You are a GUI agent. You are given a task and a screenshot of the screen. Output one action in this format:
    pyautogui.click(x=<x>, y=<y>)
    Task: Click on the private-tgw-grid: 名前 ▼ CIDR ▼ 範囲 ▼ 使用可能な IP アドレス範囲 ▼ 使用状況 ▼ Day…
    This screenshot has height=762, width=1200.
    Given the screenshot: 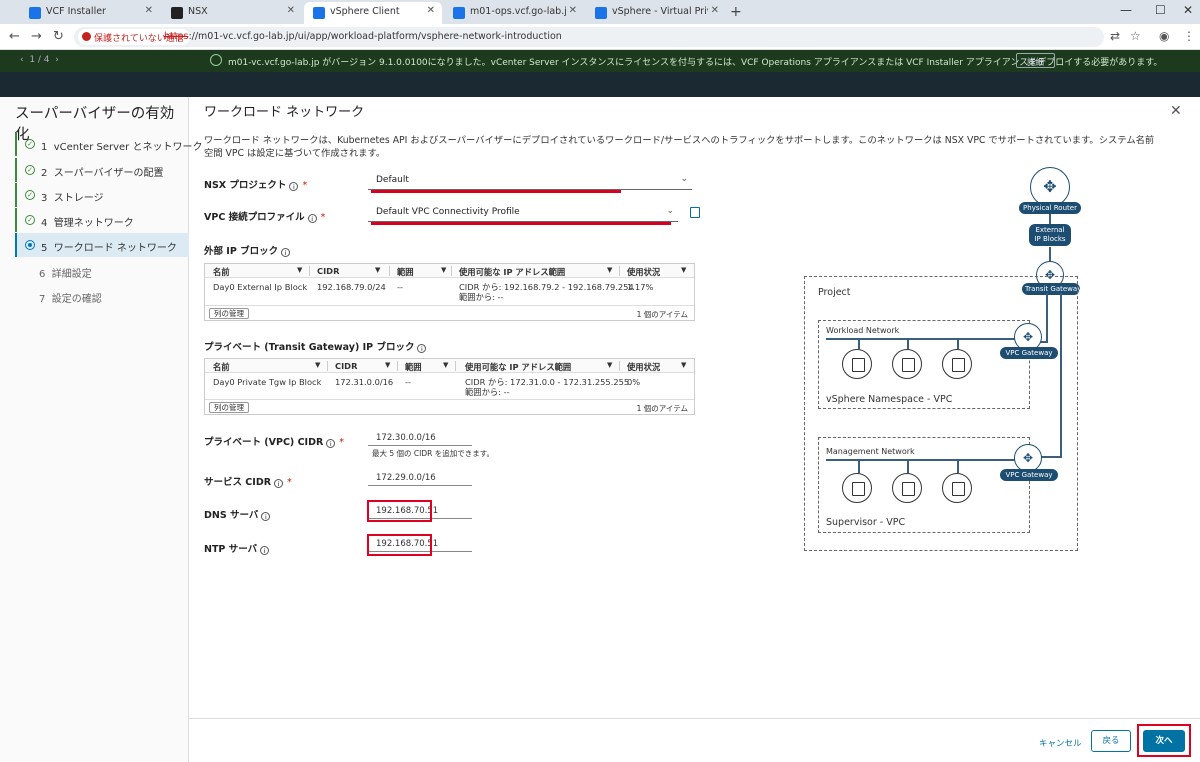 What is the action you would take?
    pyautogui.click(x=449, y=386)
    